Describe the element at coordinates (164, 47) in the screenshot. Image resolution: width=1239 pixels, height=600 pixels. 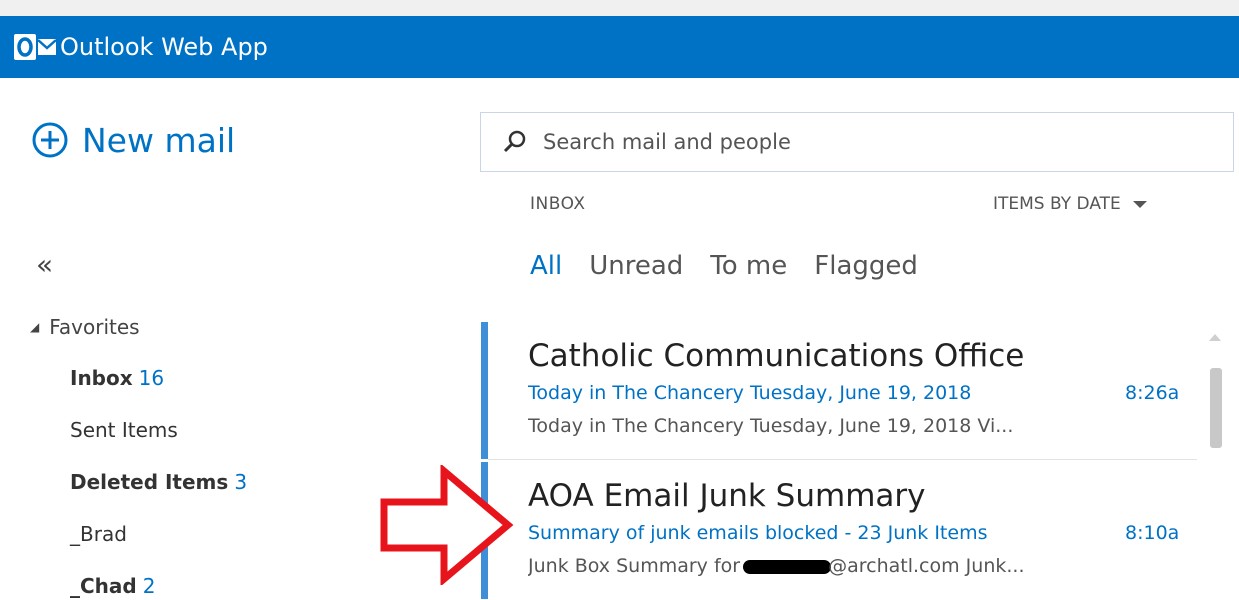
I see `app-title: Outlook Web App` at that location.